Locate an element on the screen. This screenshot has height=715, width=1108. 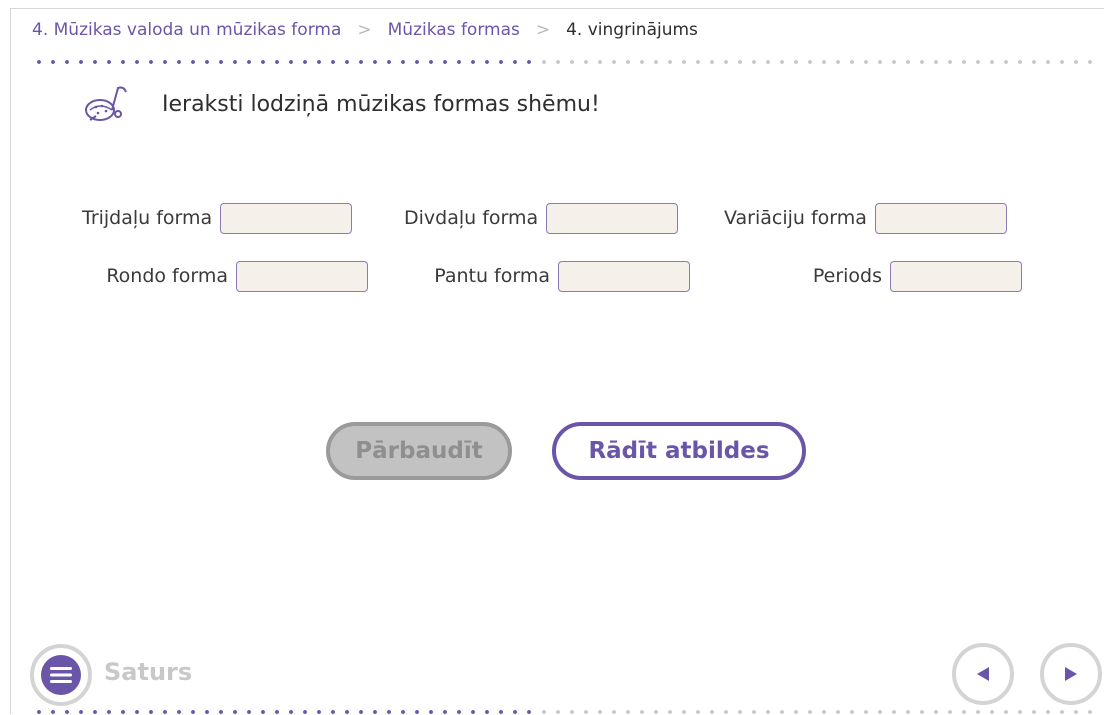
field-label: Trijdaļu forma is located at coordinates (147, 218).